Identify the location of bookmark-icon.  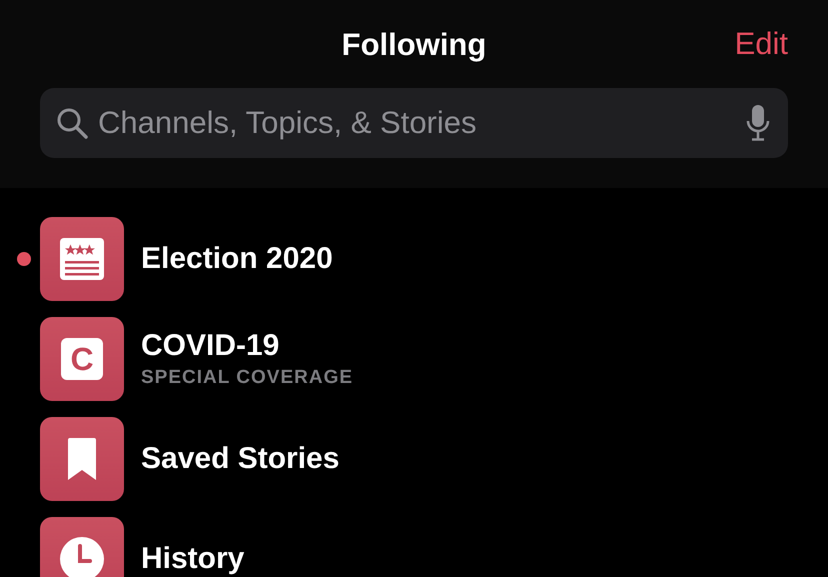
(82, 459).